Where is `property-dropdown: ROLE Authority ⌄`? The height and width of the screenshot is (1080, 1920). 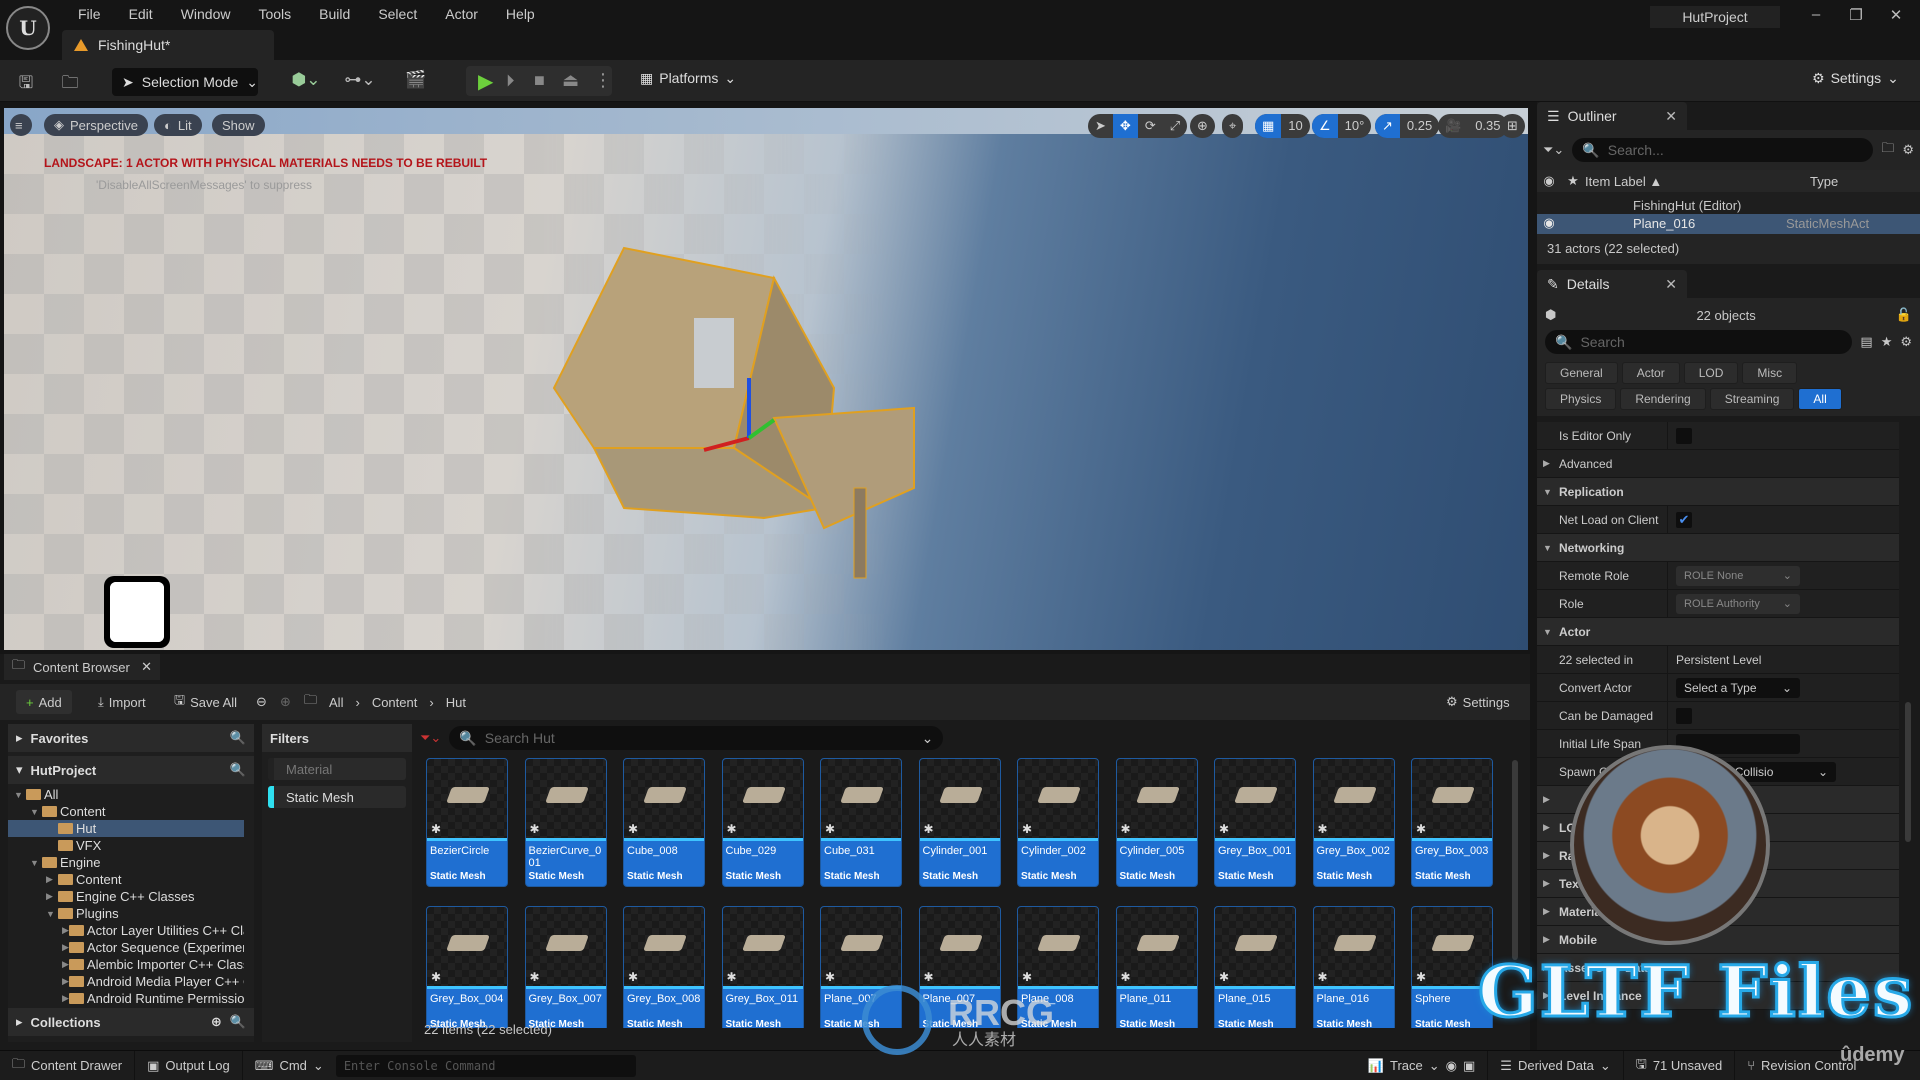 property-dropdown: ROLE Authority ⌄ is located at coordinates (1738, 603).